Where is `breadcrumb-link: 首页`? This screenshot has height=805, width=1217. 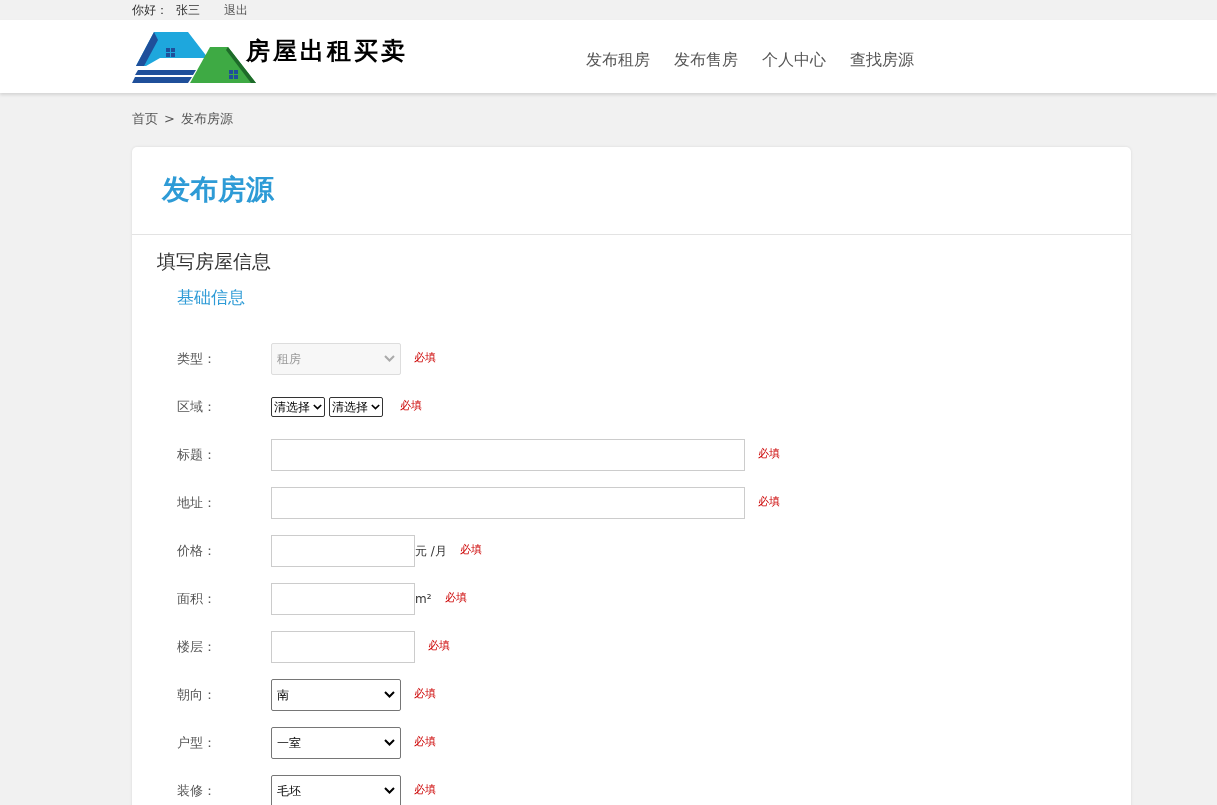
breadcrumb-link: 首页 is located at coordinates (145, 119).